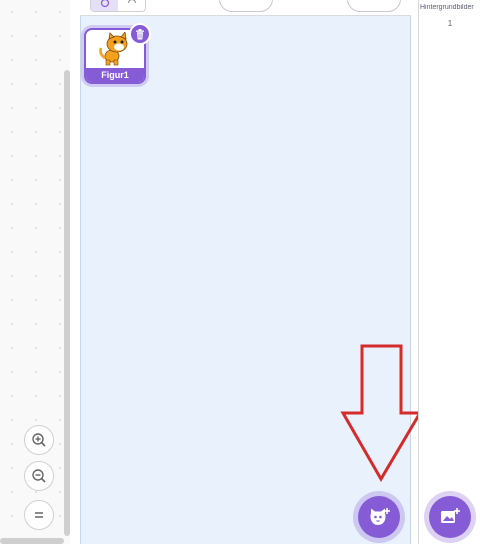 The image size is (480, 544). What do you see at coordinates (381, 413) in the screenshot?
I see `annotation-arrow` at bounding box center [381, 413].